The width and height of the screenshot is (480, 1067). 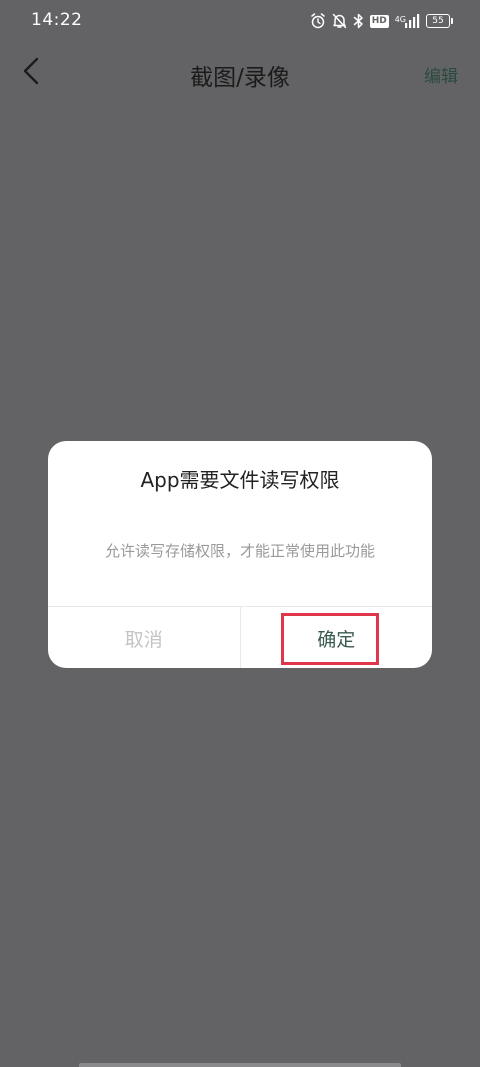 I want to click on bell-muted-icon, so click(x=339, y=21).